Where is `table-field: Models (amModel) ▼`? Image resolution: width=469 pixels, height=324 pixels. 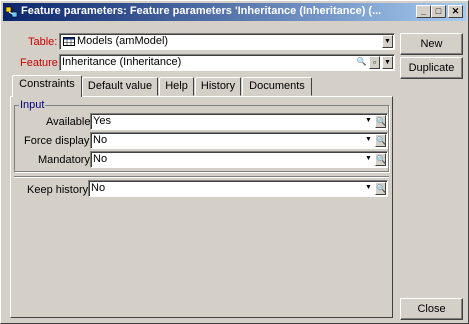
table-field: Models (amModel) ▼ is located at coordinates (227, 41).